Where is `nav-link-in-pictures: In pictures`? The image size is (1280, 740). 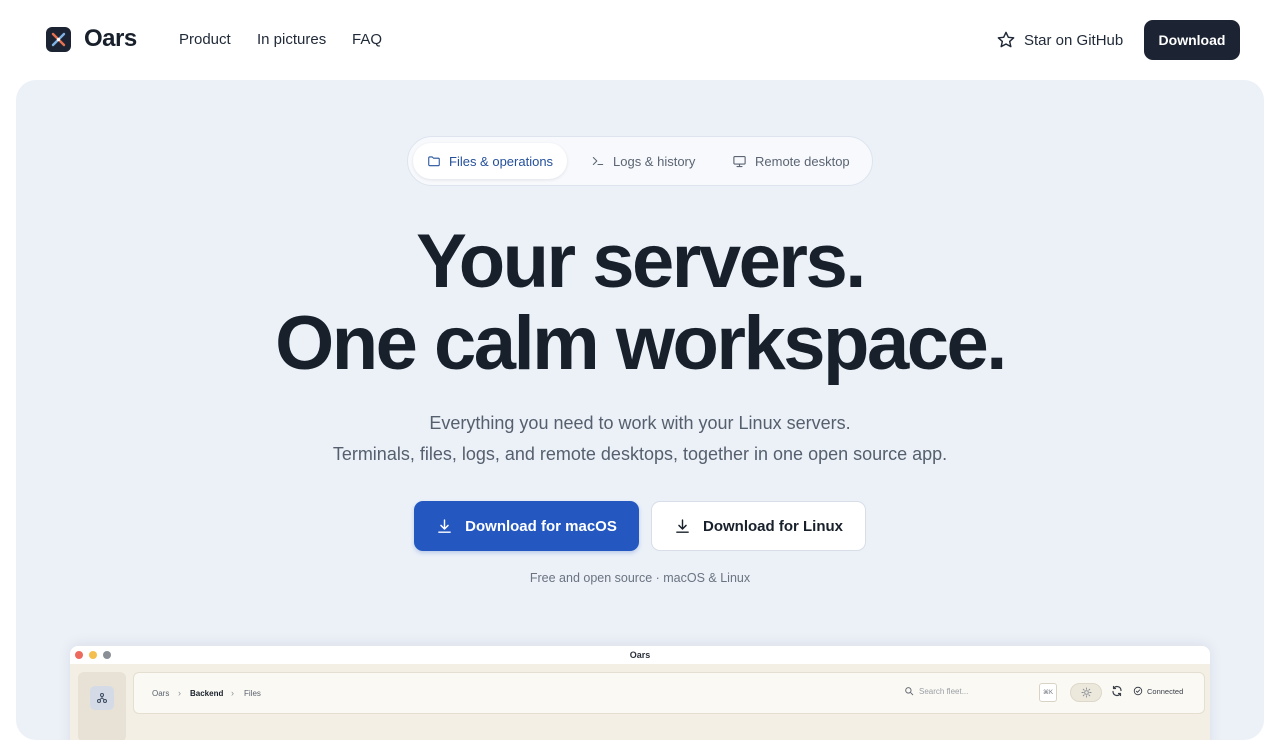 nav-link-in-pictures: In pictures is located at coordinates (291, 39).